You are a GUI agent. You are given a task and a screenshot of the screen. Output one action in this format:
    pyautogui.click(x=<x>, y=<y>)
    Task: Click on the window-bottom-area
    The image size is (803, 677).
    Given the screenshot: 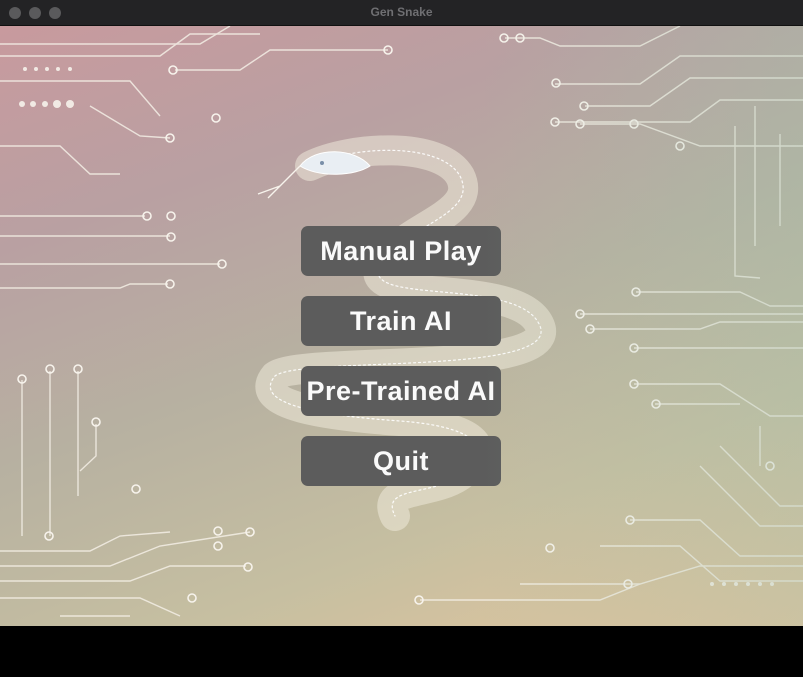 What is the action you would take?
    pyautogui.click(x=401, y=651)
    